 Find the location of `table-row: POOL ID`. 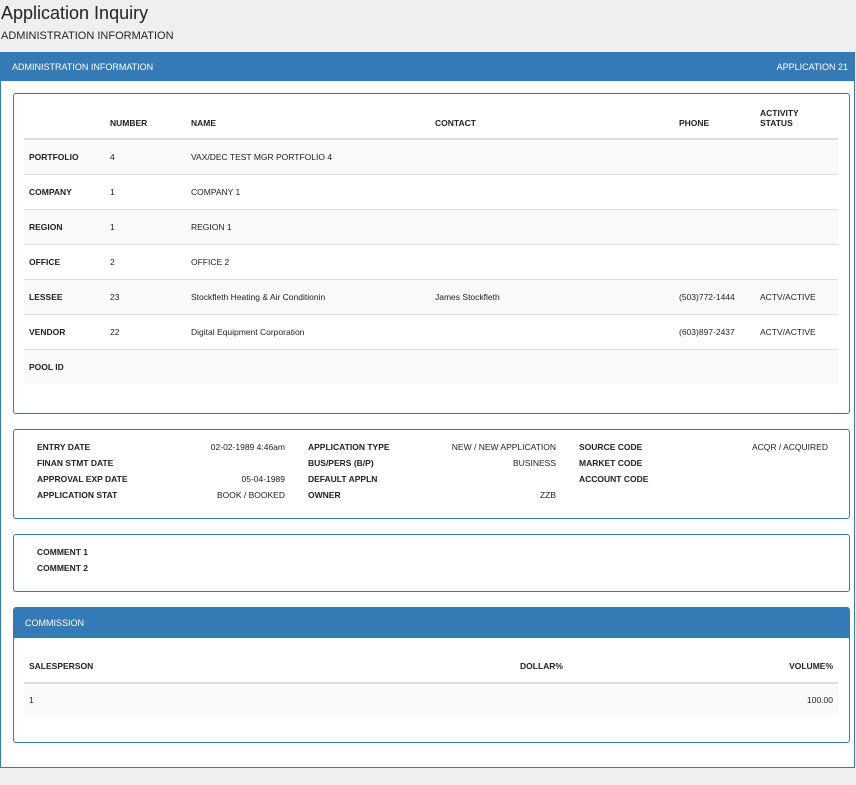

table-row: POOL ID is located at coordinates (431, 366).